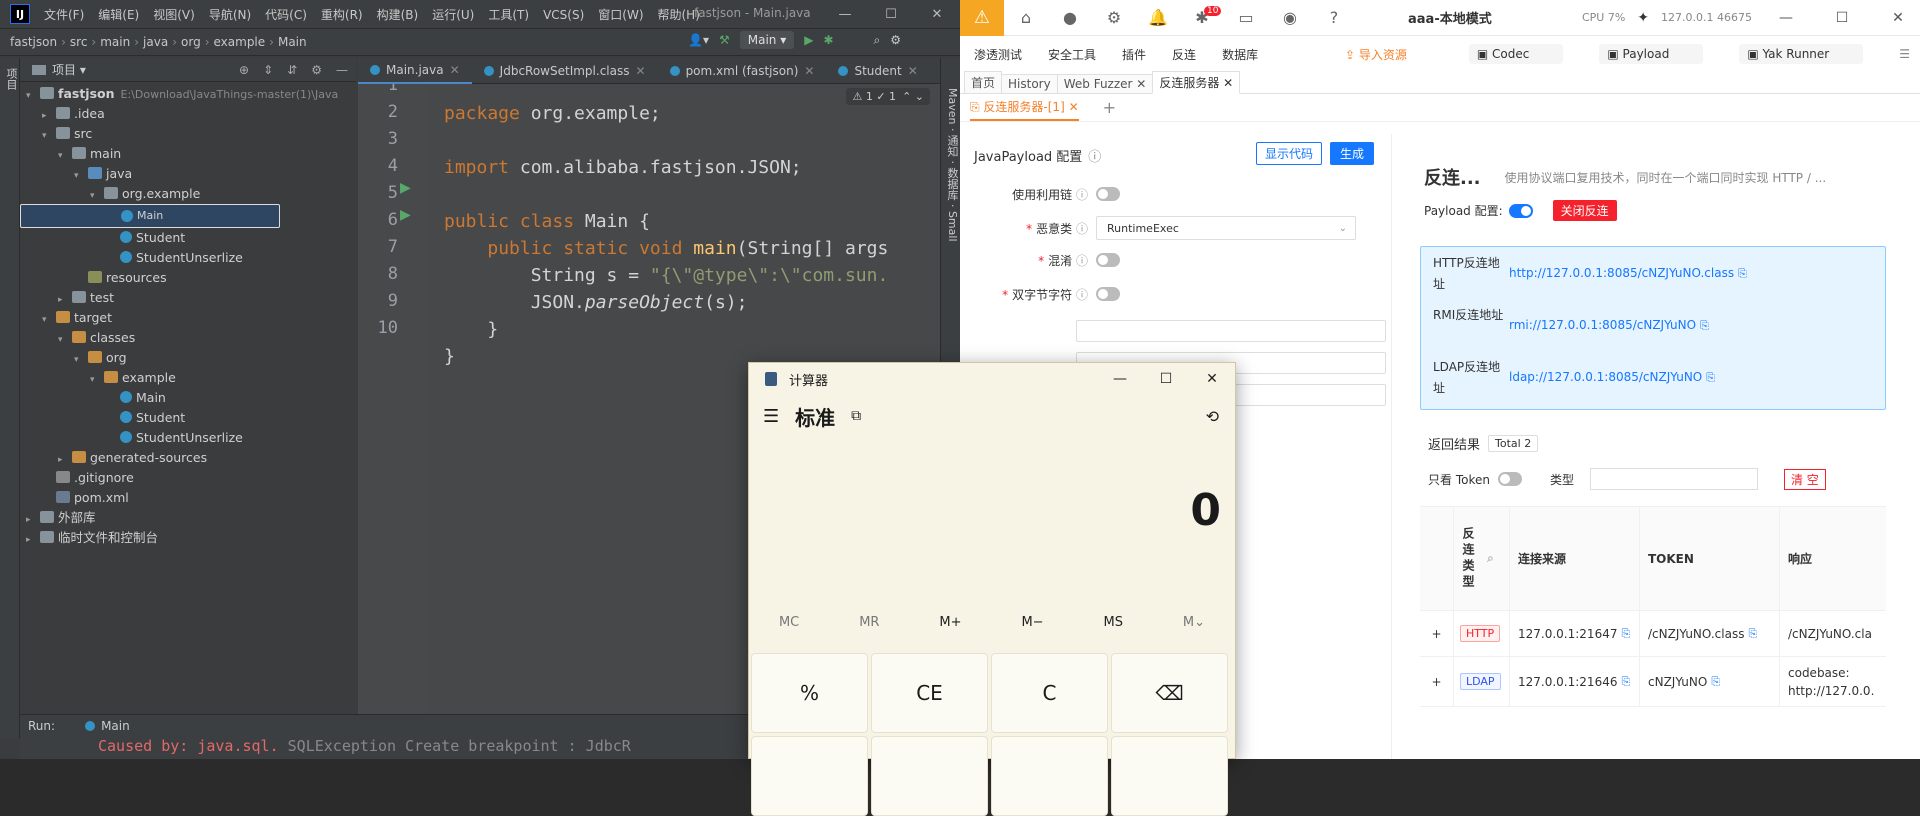 This screenshot has height=816, width=1920. Describe the element at coordinates (240, 42) in the screenshot. I see `breadcrumb-item: example` at that location.